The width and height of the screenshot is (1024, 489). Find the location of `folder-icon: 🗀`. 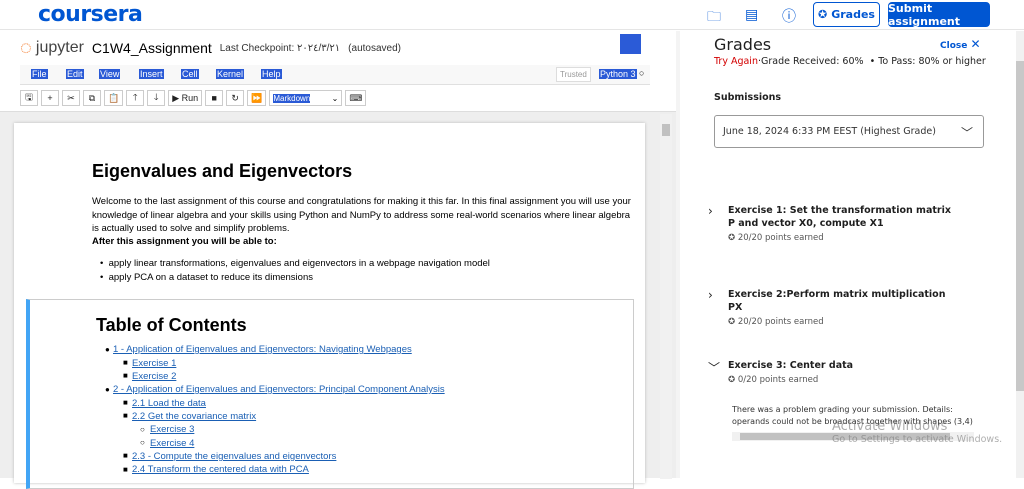

folder-icon: 🗀 is located at coordinates (714, 18).